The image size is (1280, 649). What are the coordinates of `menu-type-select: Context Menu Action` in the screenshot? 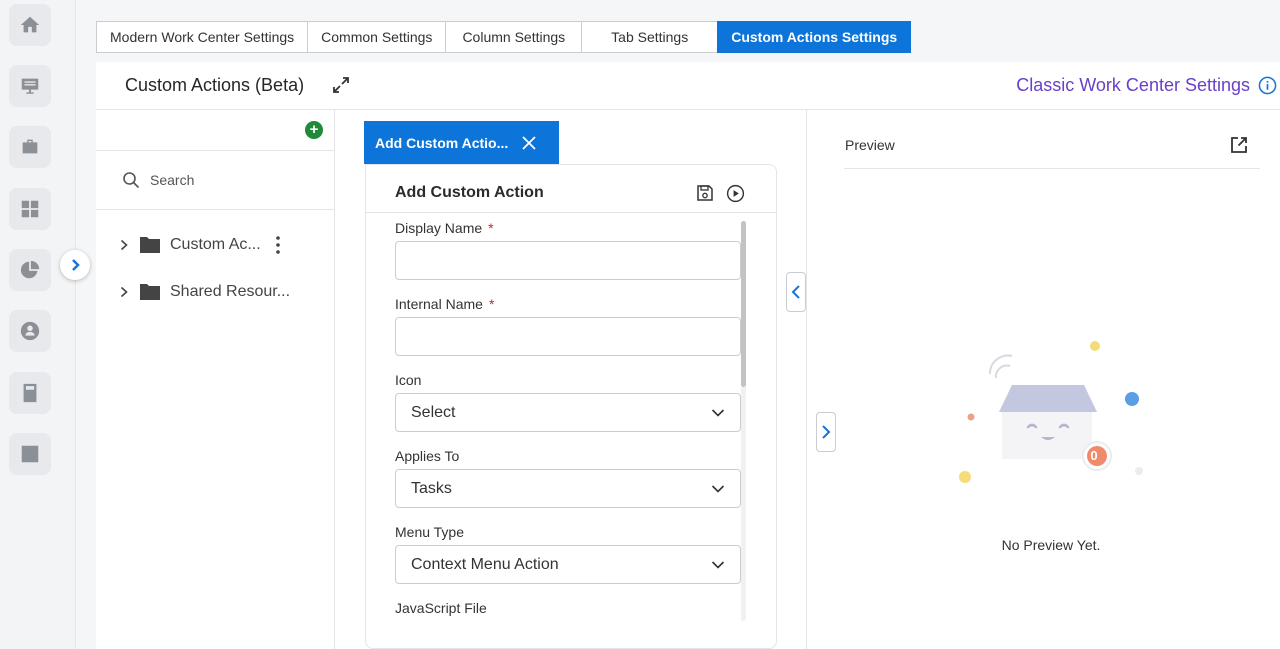 It's located at (568, 564).